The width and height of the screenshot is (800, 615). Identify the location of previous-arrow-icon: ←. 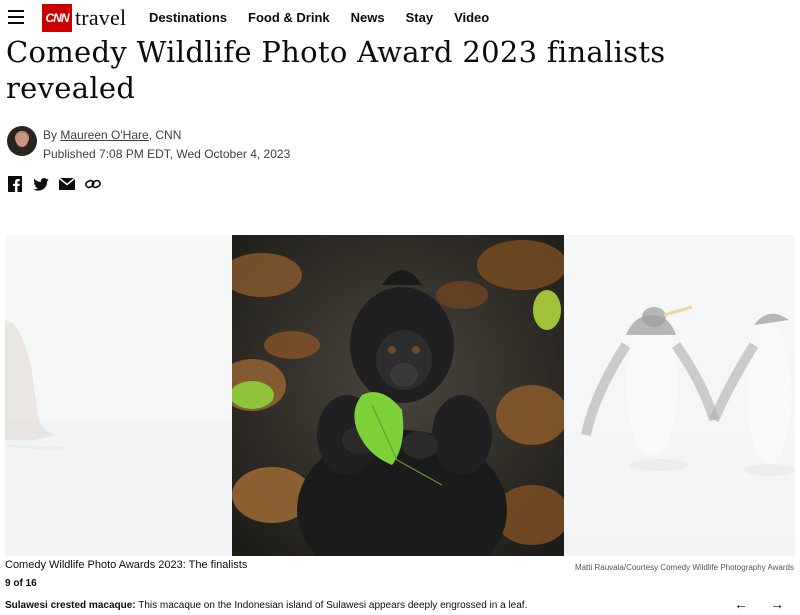
(741, 604).